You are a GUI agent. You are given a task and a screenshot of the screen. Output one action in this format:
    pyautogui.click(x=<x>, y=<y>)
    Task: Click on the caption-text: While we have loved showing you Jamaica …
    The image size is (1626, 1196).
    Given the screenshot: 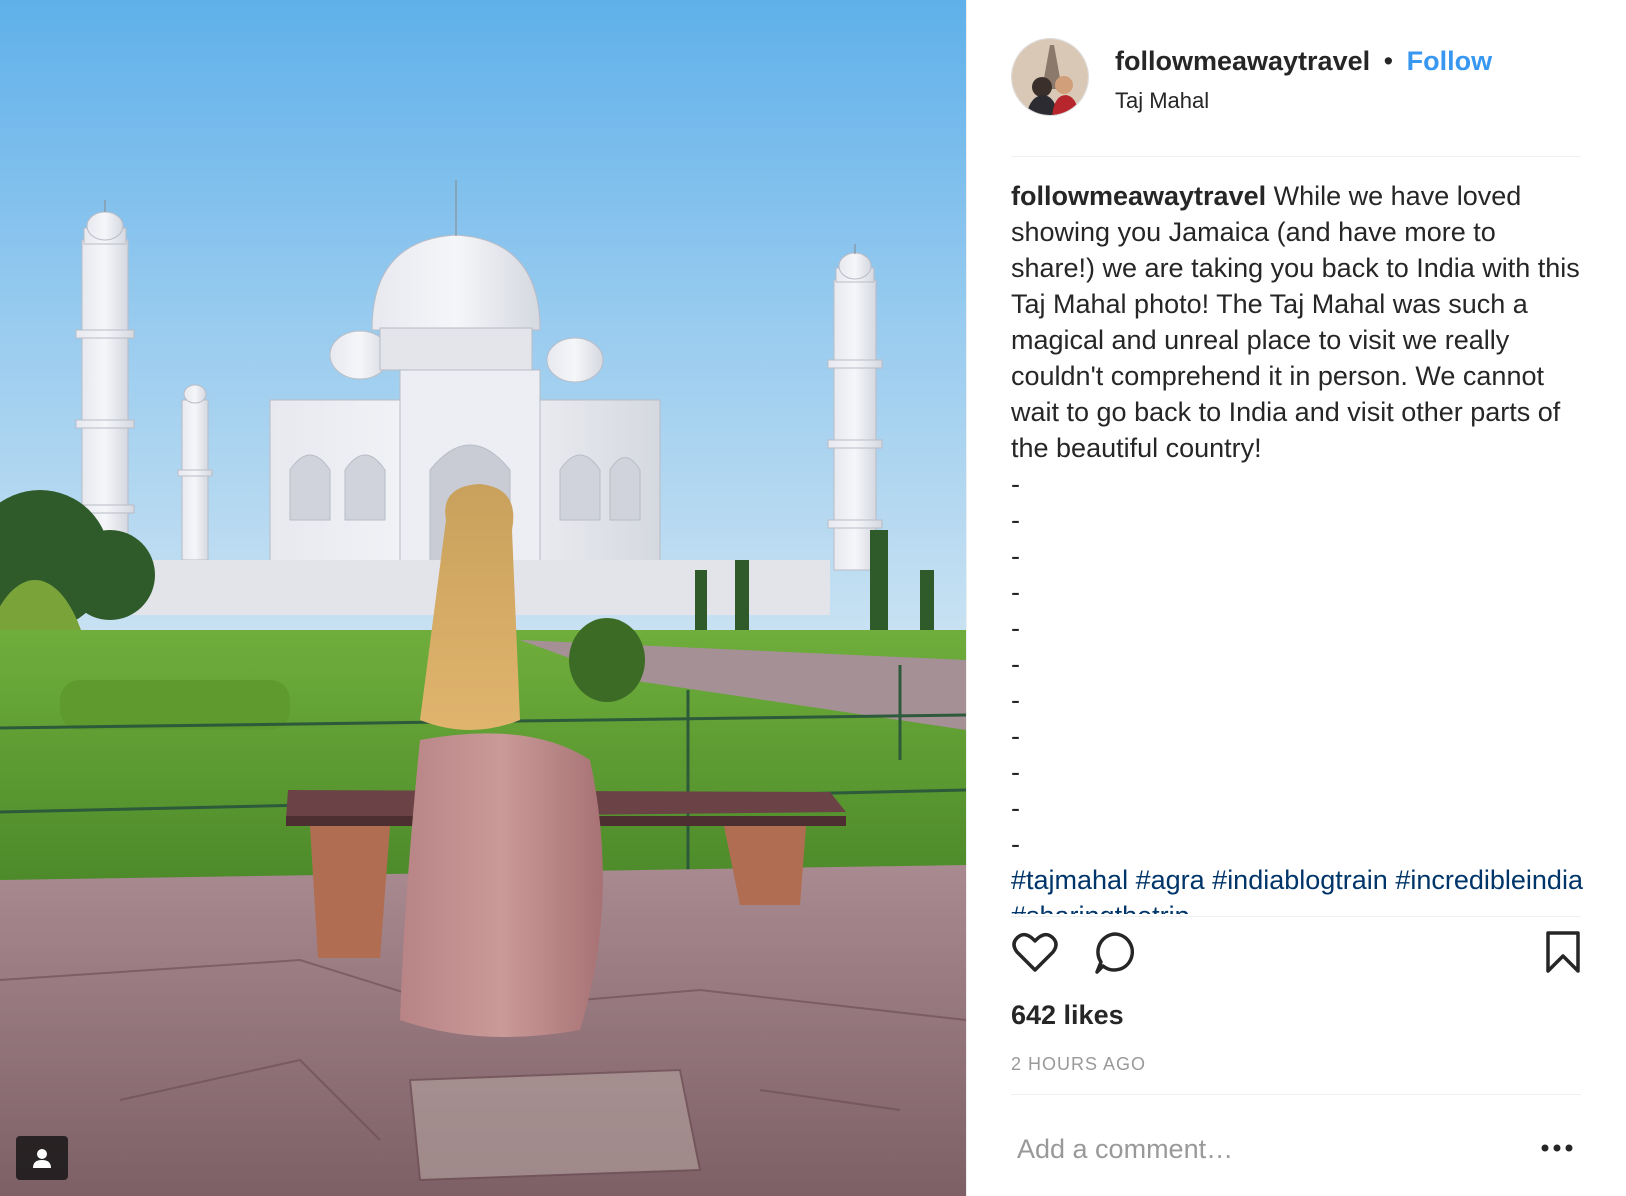 What is the action you would take?
    pyautogui.click(x=1295, y=322)
    